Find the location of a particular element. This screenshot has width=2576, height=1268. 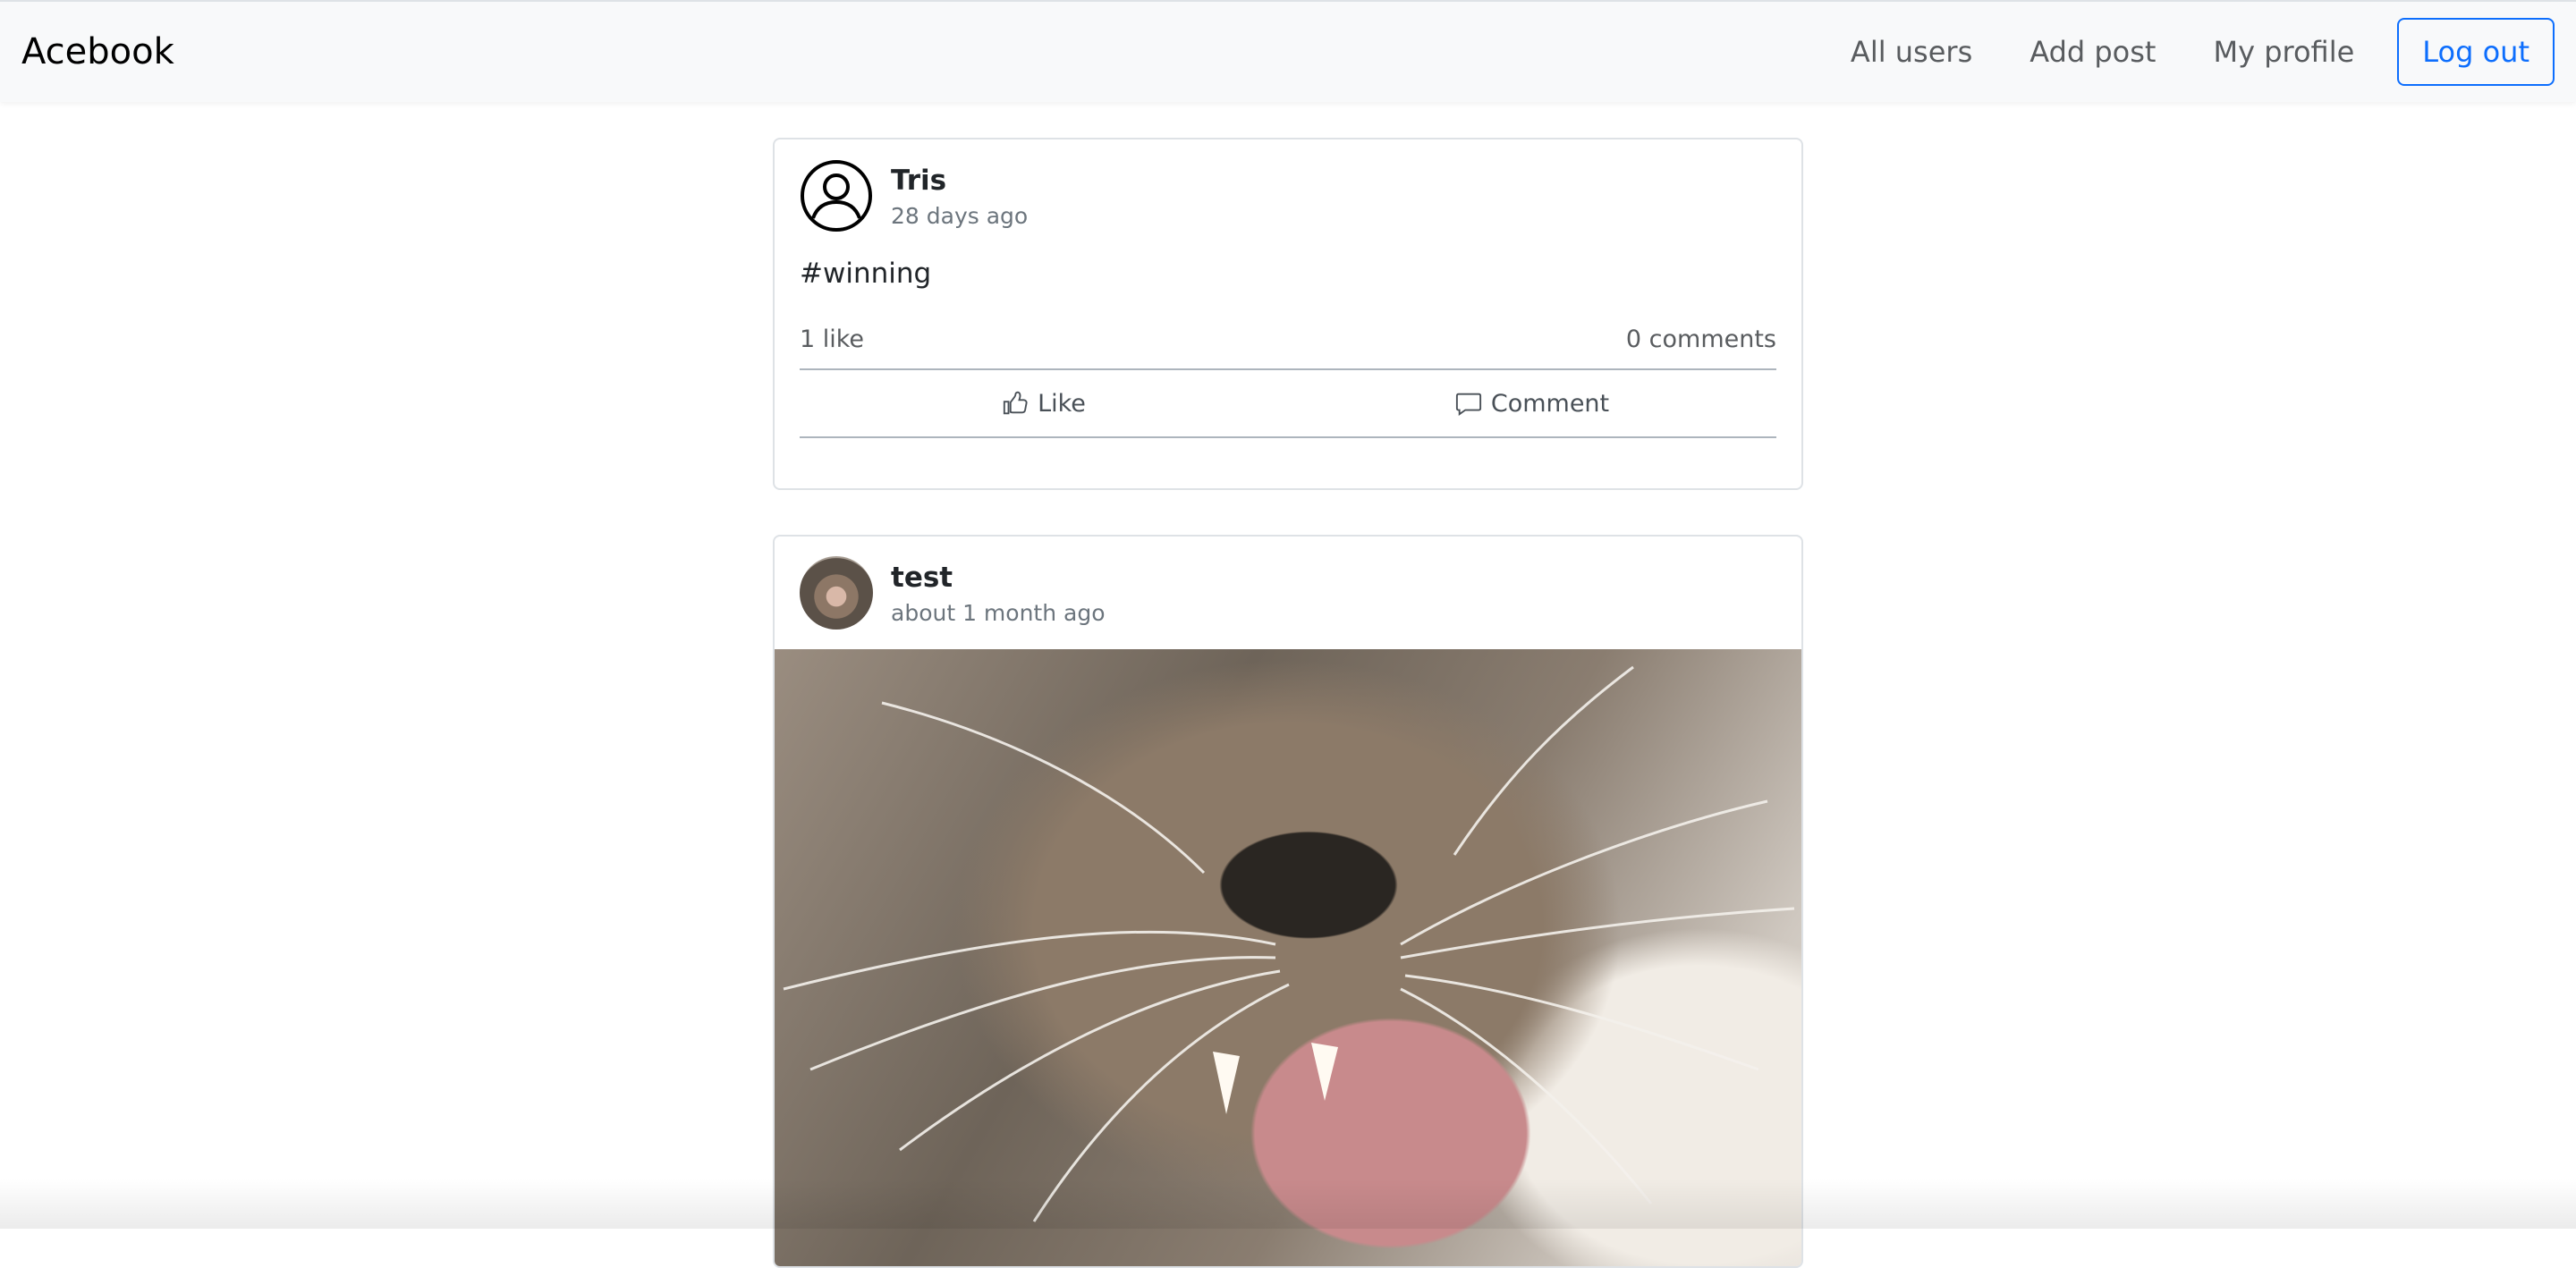

like-button: Like is located at coordinates (1044, 403).